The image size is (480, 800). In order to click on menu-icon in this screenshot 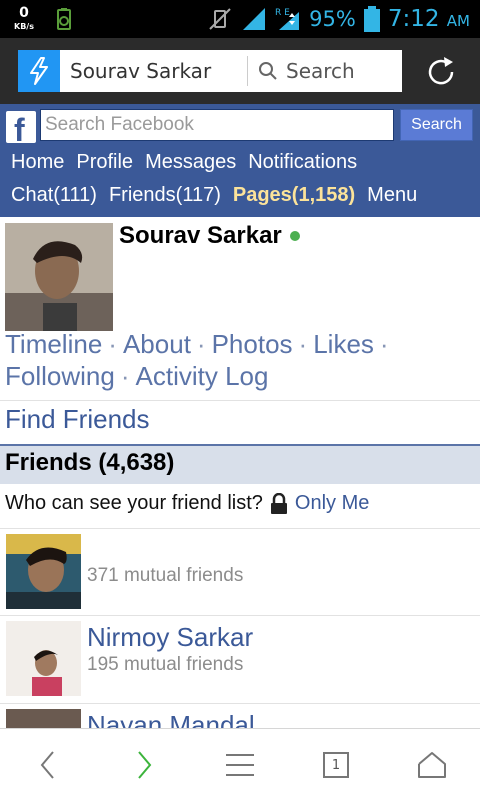, I will do `click(240, 765)`.